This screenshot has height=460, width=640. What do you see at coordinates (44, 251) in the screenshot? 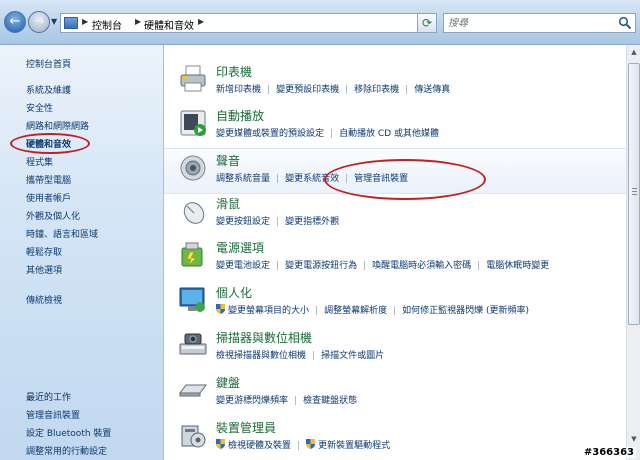
I see `sidebar-item-ease-of-access: 輕鬆存取` at bounding box center [44, 251].